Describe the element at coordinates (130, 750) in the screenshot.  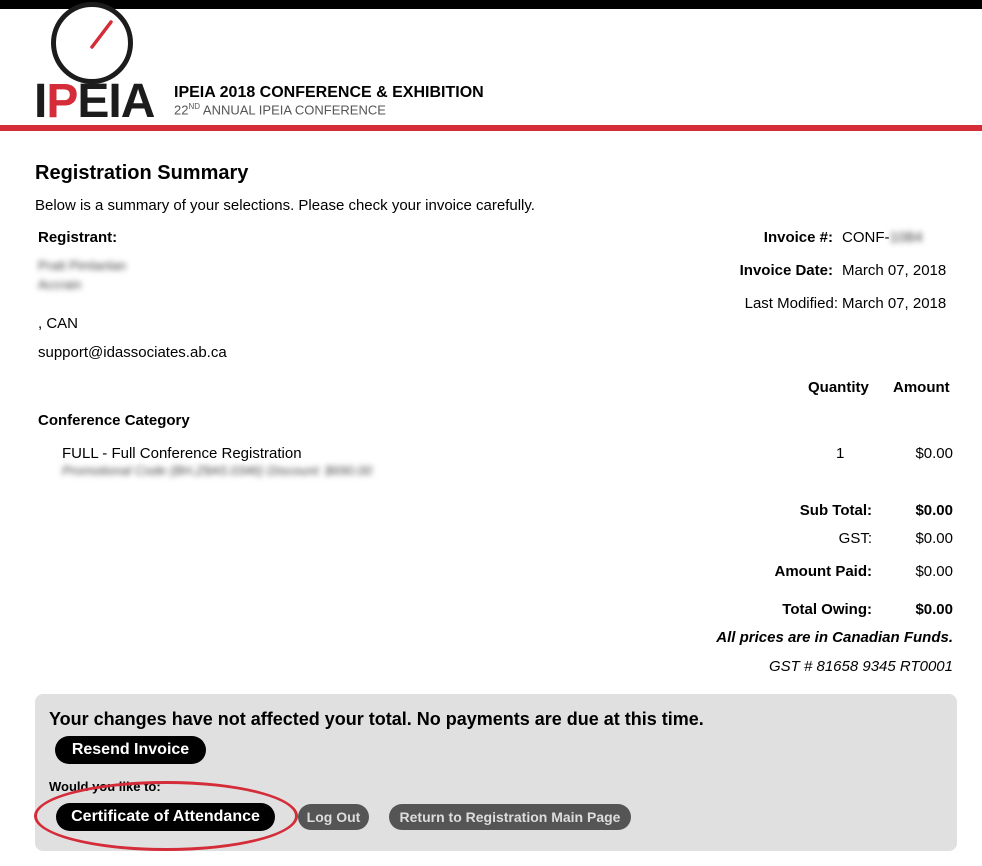
I see `resend-invoice-button: Resend Invoice` at that location.